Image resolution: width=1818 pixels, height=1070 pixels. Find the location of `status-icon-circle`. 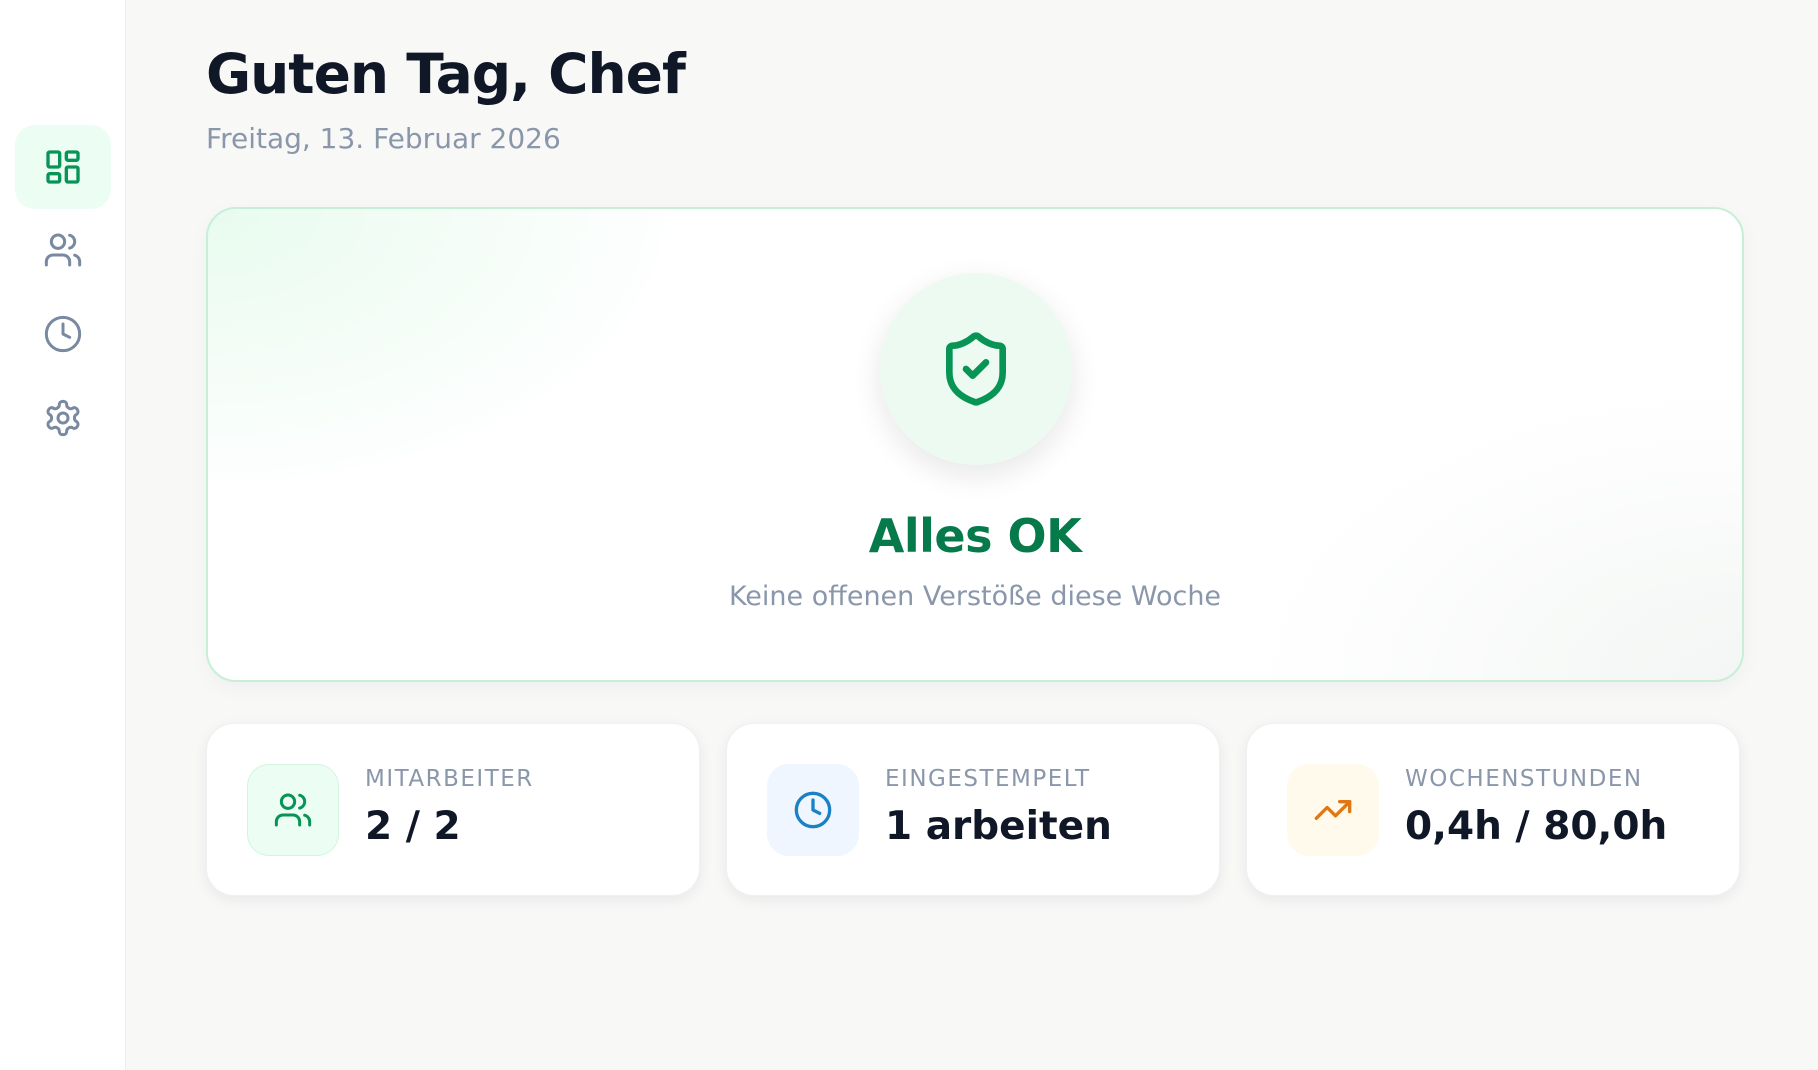

status-icon-circle is located at coordinates (976, 369).